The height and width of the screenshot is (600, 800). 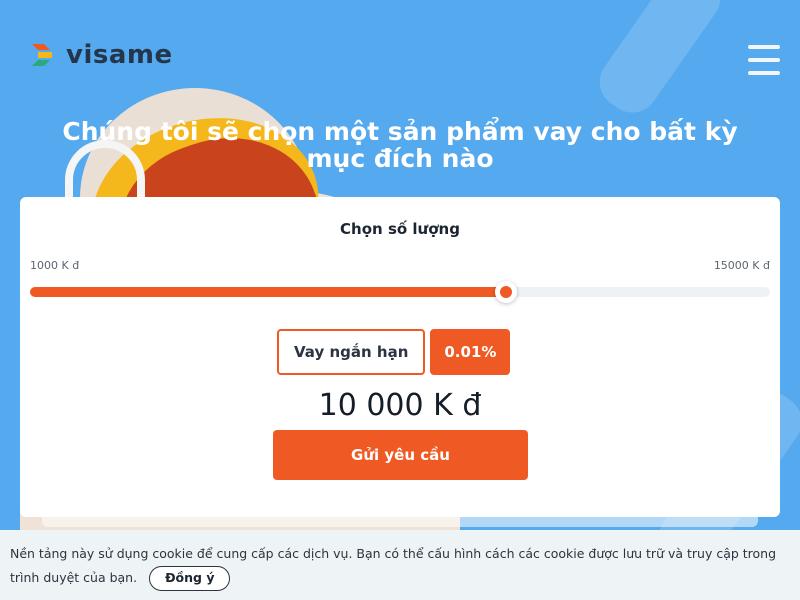 What do you see at coordinates (400, 229) in the screenshot?
I see `calculator-title: Chọn số lượng` at bounding box center [400, 229].